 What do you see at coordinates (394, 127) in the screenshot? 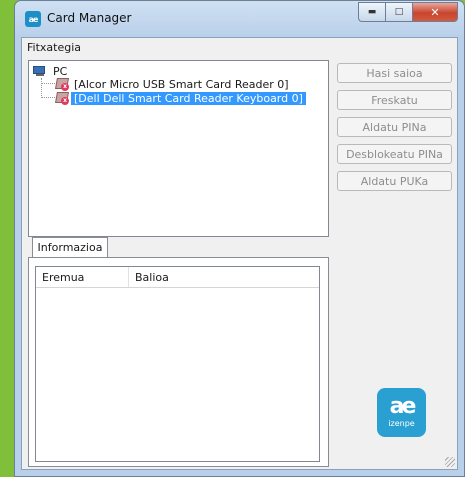
I see `aldatu-pina-button: Aldatu PINa` at bounding box center [394, 127].